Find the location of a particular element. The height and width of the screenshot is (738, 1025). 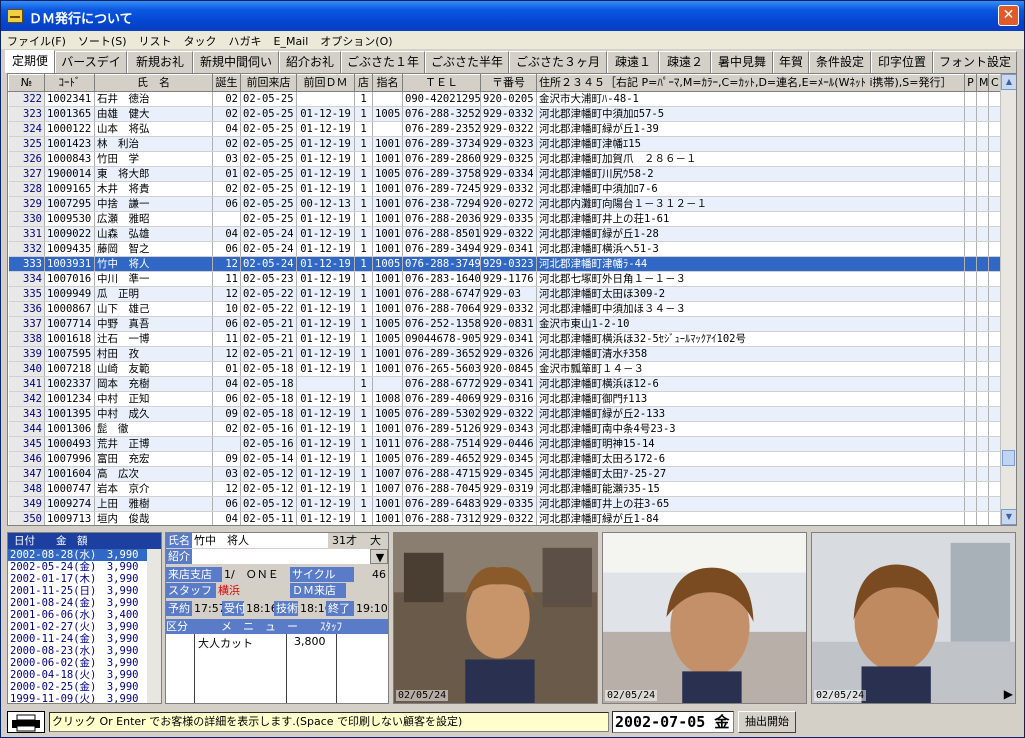

col-c: C is located at coordinates (994, 83).